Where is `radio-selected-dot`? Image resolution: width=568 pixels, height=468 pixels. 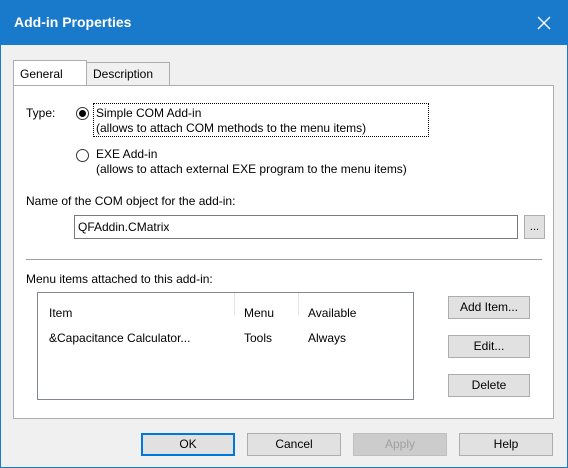 radio-selected-dot is located at coordinates (82, 113).